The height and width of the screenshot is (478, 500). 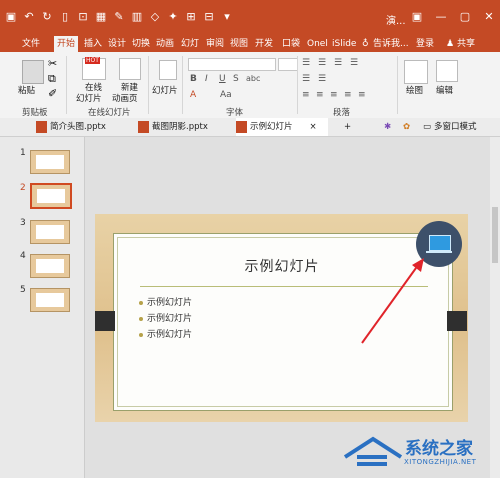 What do you see at coordinates (439, 449) in the screenshot?
I see `watermark-name: 系统之家` at bounding box center [439, 449].